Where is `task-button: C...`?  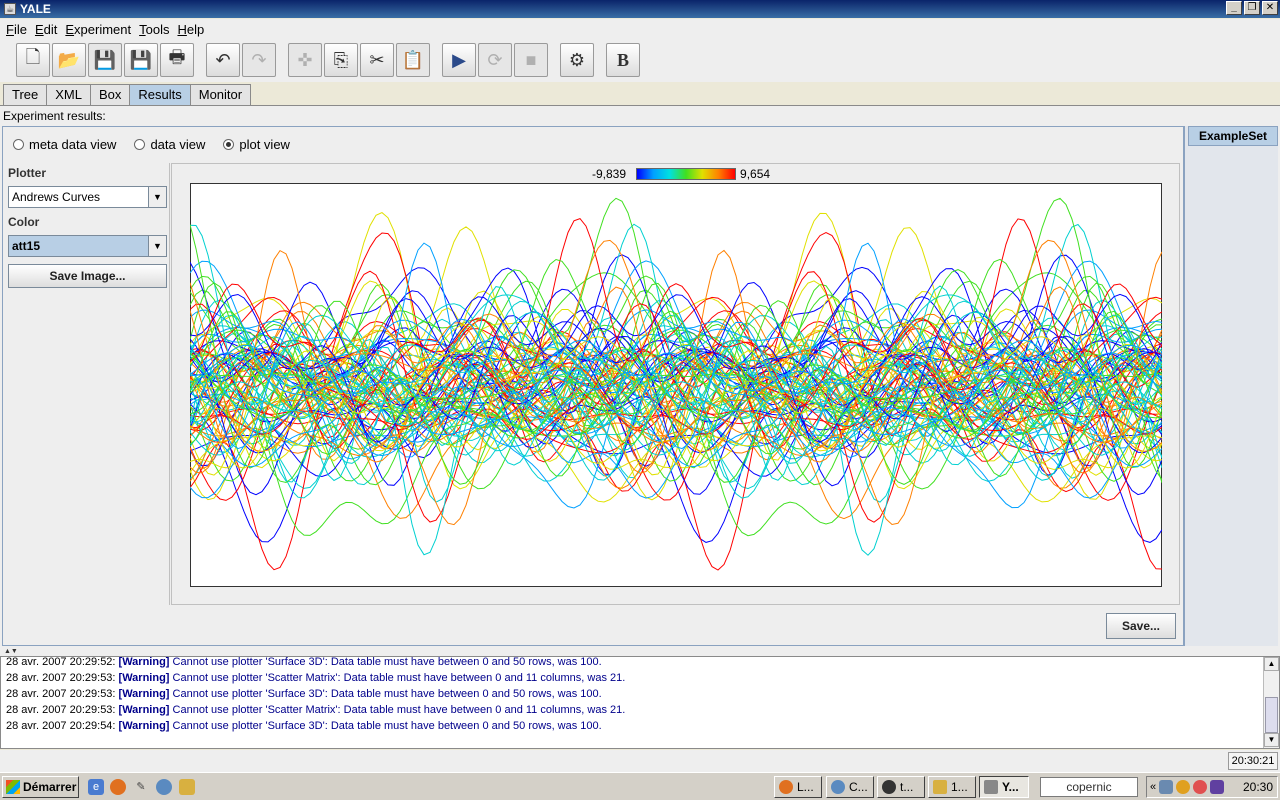 task-button: C... is located at coordinates (850, 787).